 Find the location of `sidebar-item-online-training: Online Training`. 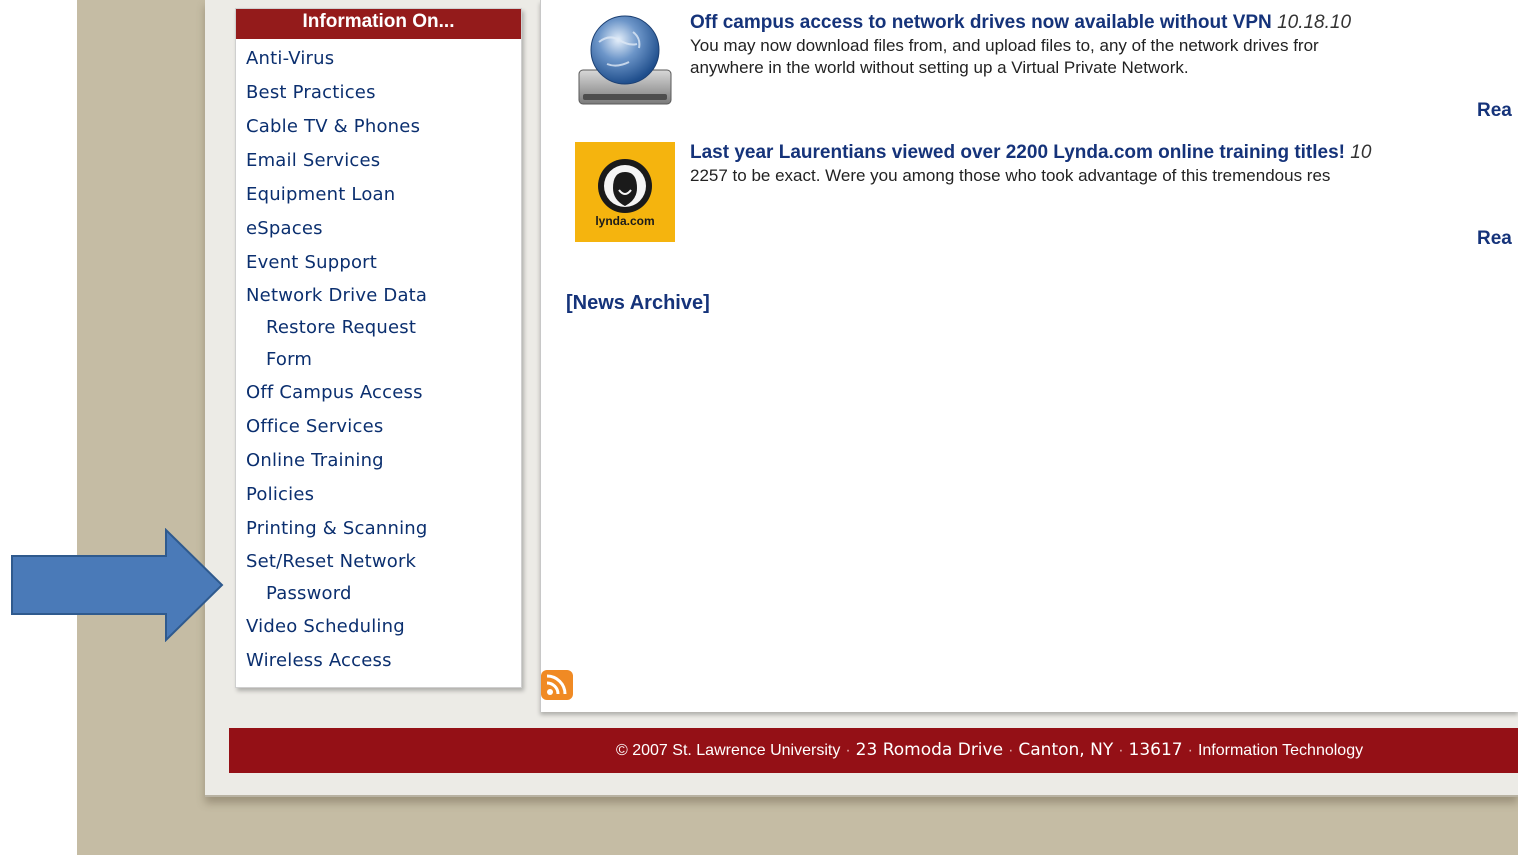

sidebar-item-online-training: Online Training is located at coordinates (383, 461).